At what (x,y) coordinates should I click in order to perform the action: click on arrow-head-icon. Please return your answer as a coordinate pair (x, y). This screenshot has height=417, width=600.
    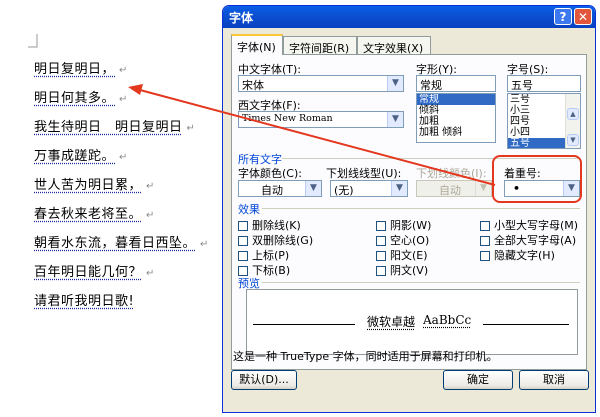
    Looking at the image, I should click on (135, 89).